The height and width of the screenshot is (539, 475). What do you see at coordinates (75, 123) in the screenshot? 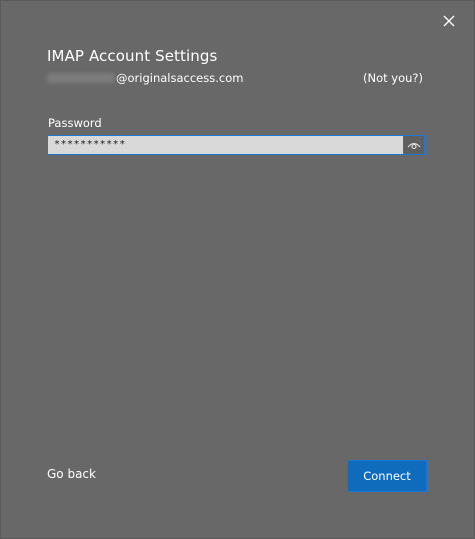
I see `password-label: Password` at bounding box center [75, 123].